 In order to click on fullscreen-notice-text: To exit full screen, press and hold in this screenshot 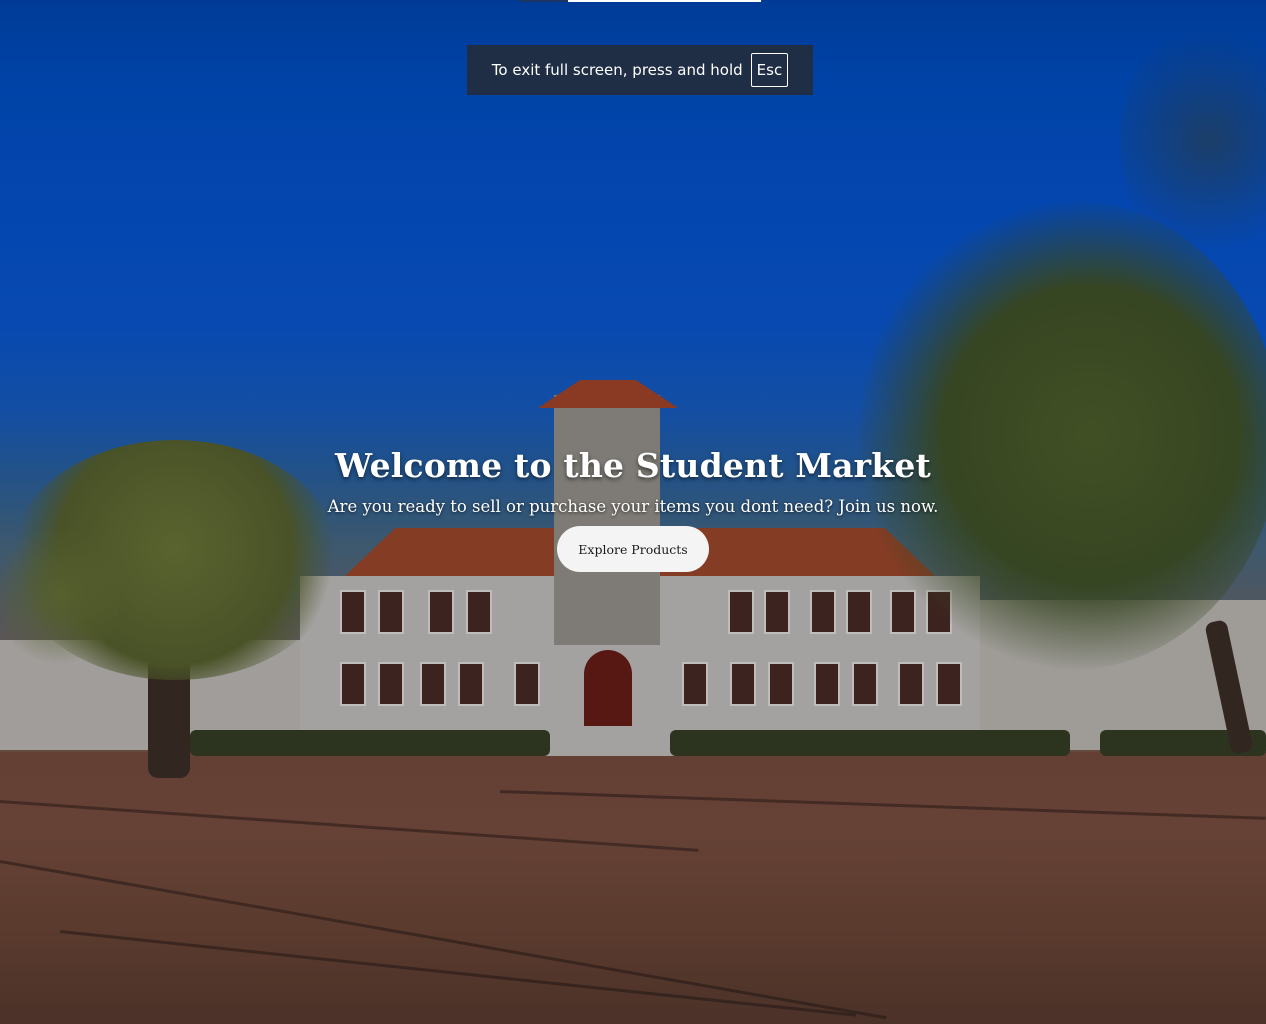, I will do `click(617, 70)`.